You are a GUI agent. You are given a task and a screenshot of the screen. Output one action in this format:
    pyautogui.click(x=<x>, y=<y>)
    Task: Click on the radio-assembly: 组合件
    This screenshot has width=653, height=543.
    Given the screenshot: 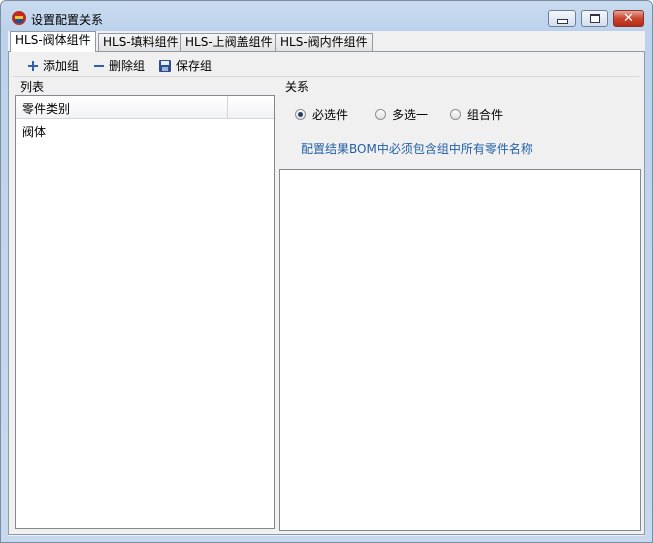 What is the action you would take?
    pyautogui.click(x=476, y=114)
    